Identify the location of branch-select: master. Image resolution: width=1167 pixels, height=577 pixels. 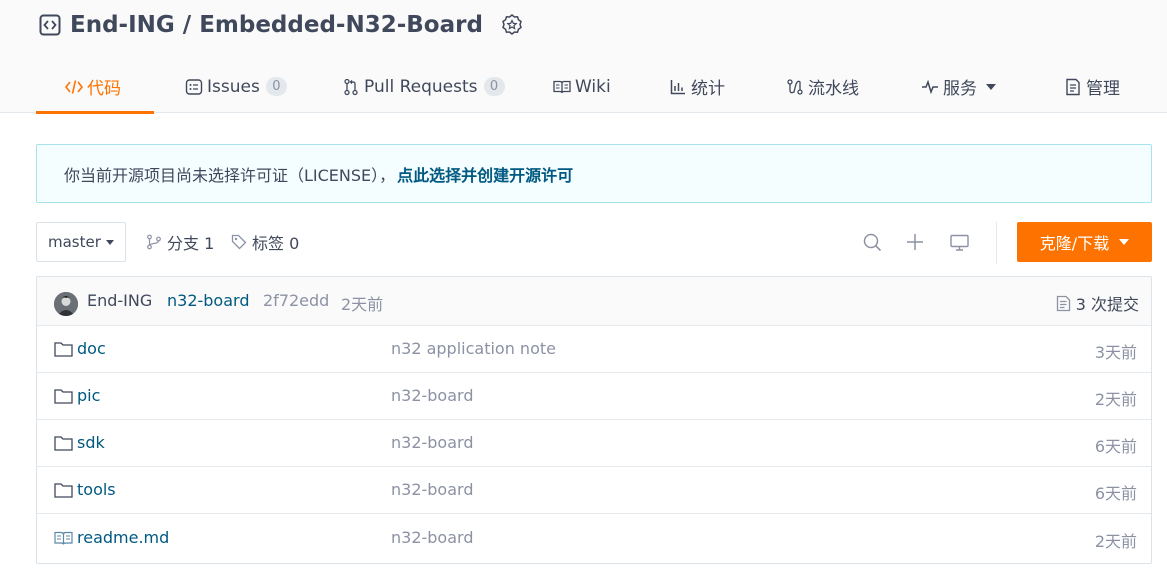
(81, 242).